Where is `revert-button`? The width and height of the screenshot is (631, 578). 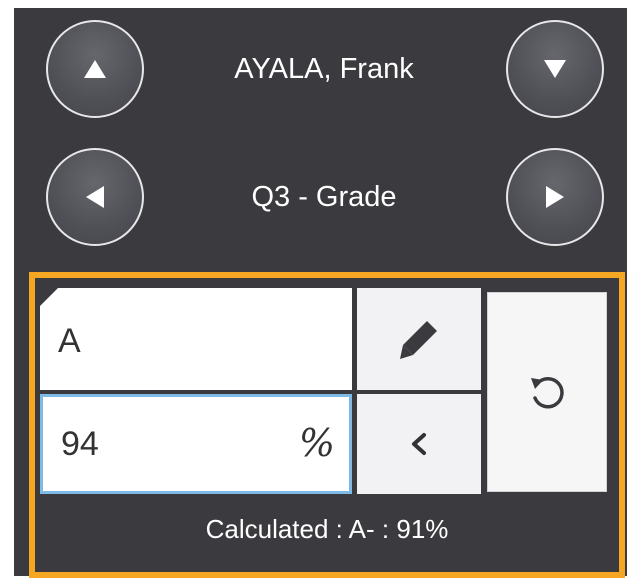 revert-button is located at coordinates (547, 392).